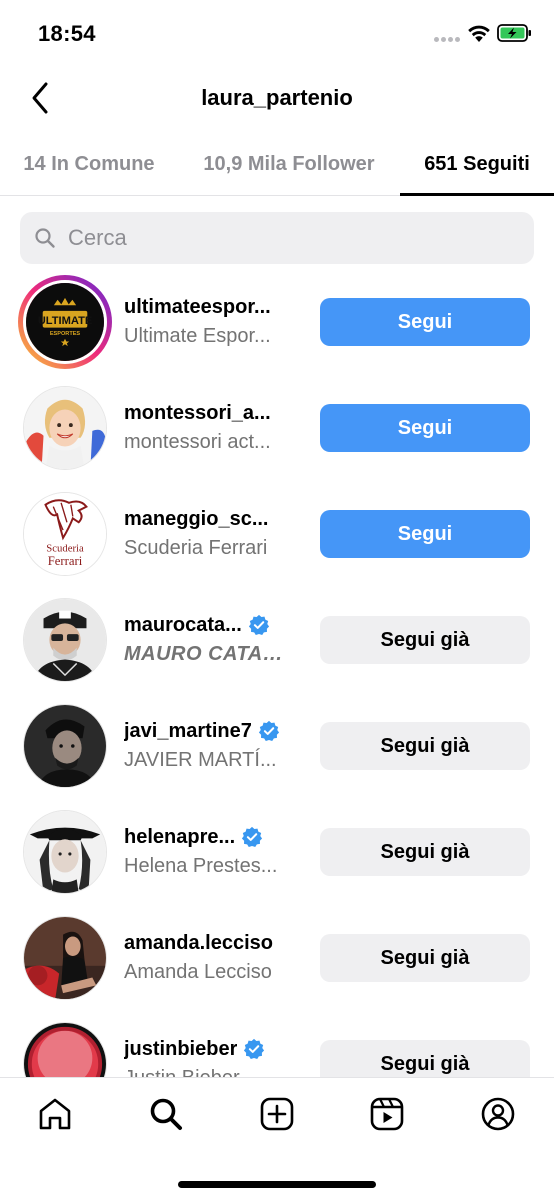 The image size is (554, 1200). I want to click on svg-text: ESPORTES, so click(65, 334).